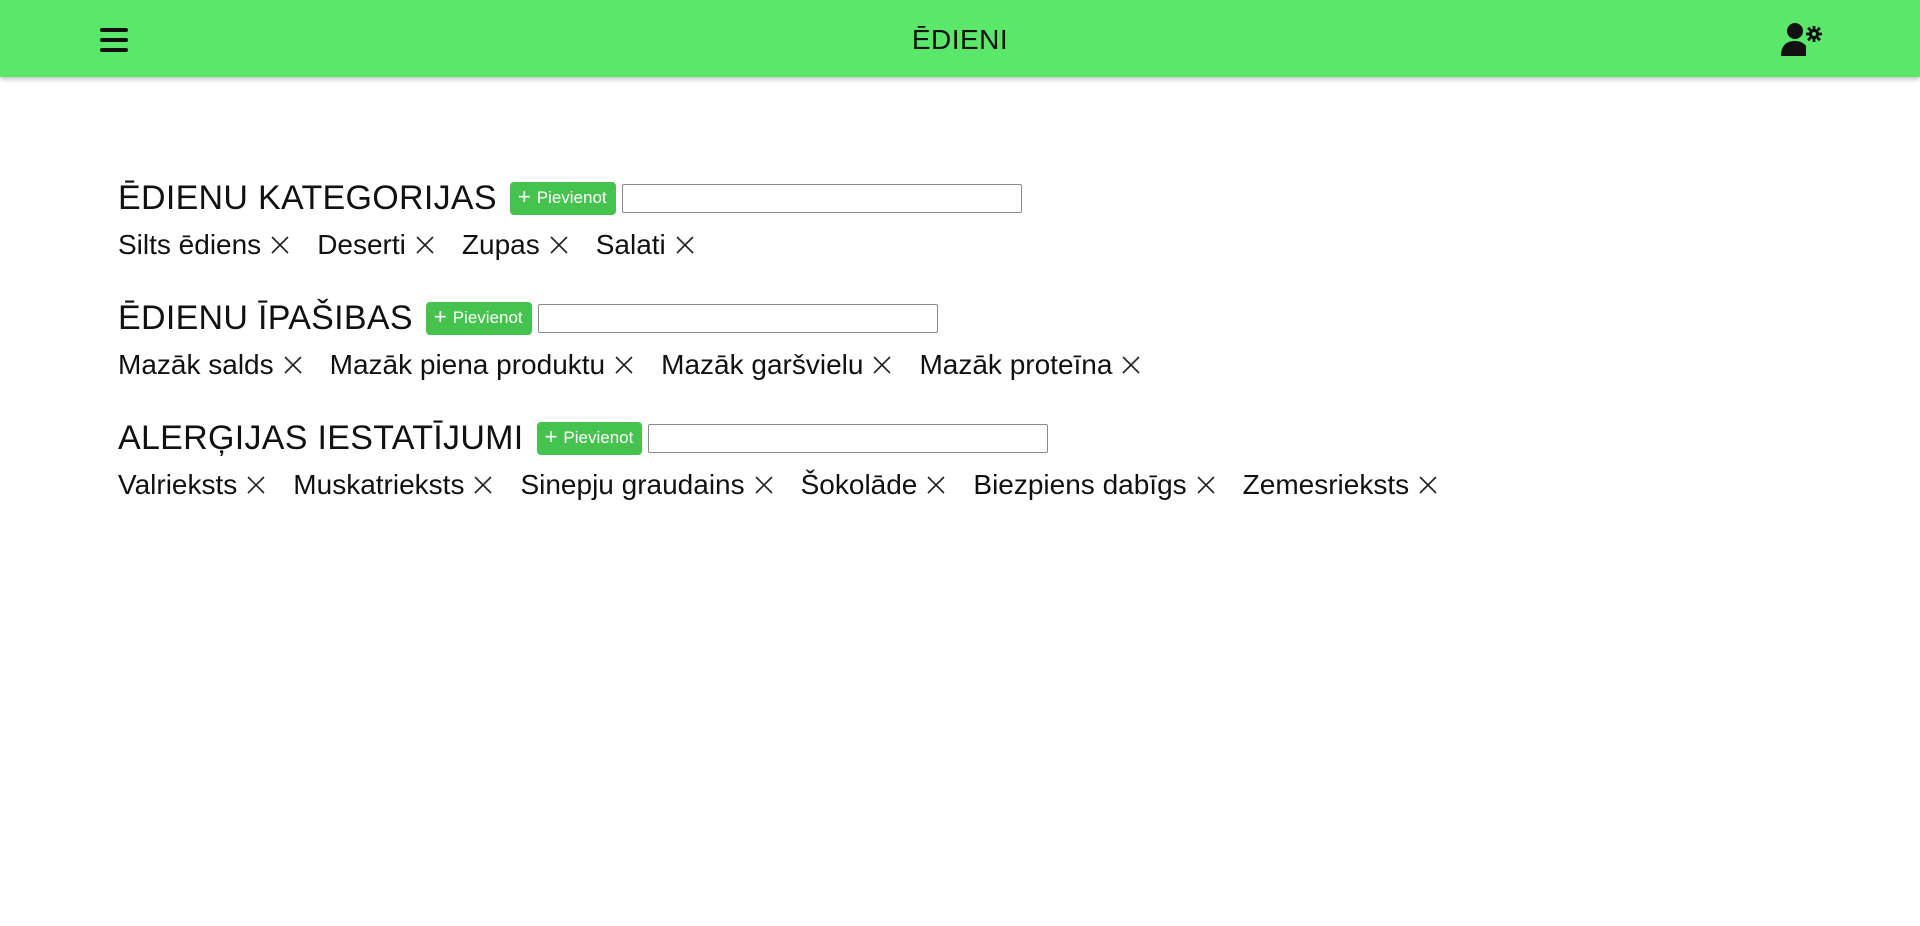 This screenshot has width=1920, height=926. What do you see at coordinates (379, 484) in the screenshot?
I see `tag-label: Muskatrieksts` at bounding box center [379, 484].